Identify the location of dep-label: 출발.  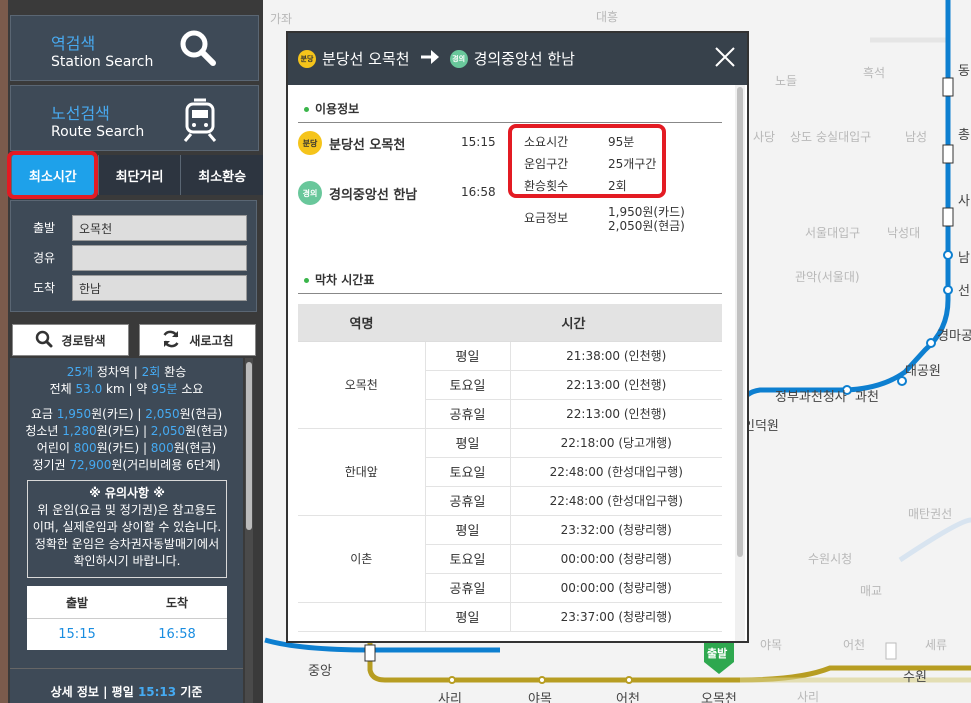
(77, 602).